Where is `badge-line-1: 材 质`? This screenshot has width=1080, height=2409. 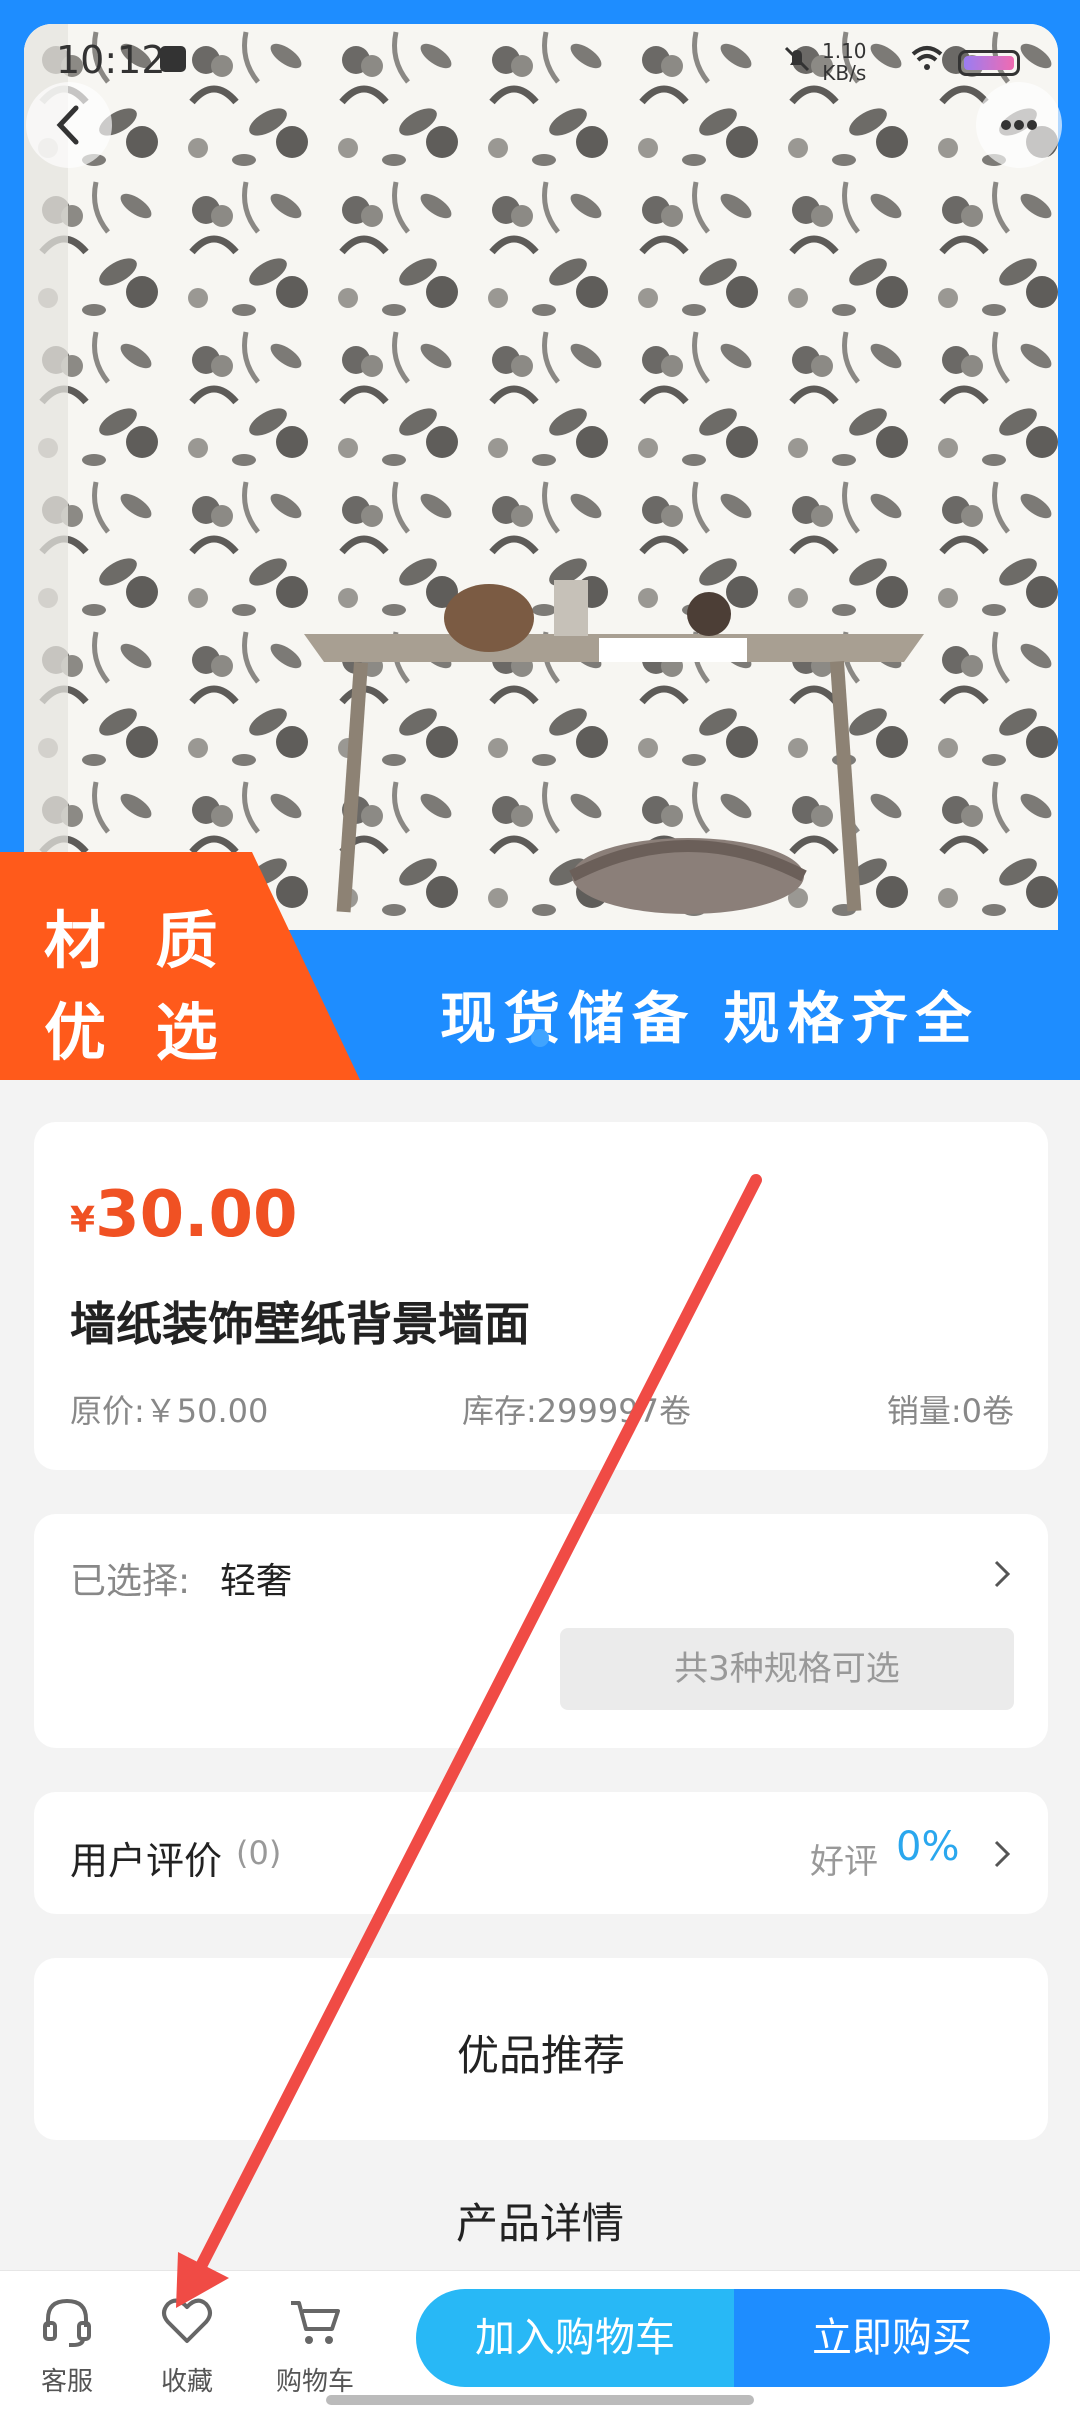 badge-line-1: 材 质 is located at coordinates (138, 940).